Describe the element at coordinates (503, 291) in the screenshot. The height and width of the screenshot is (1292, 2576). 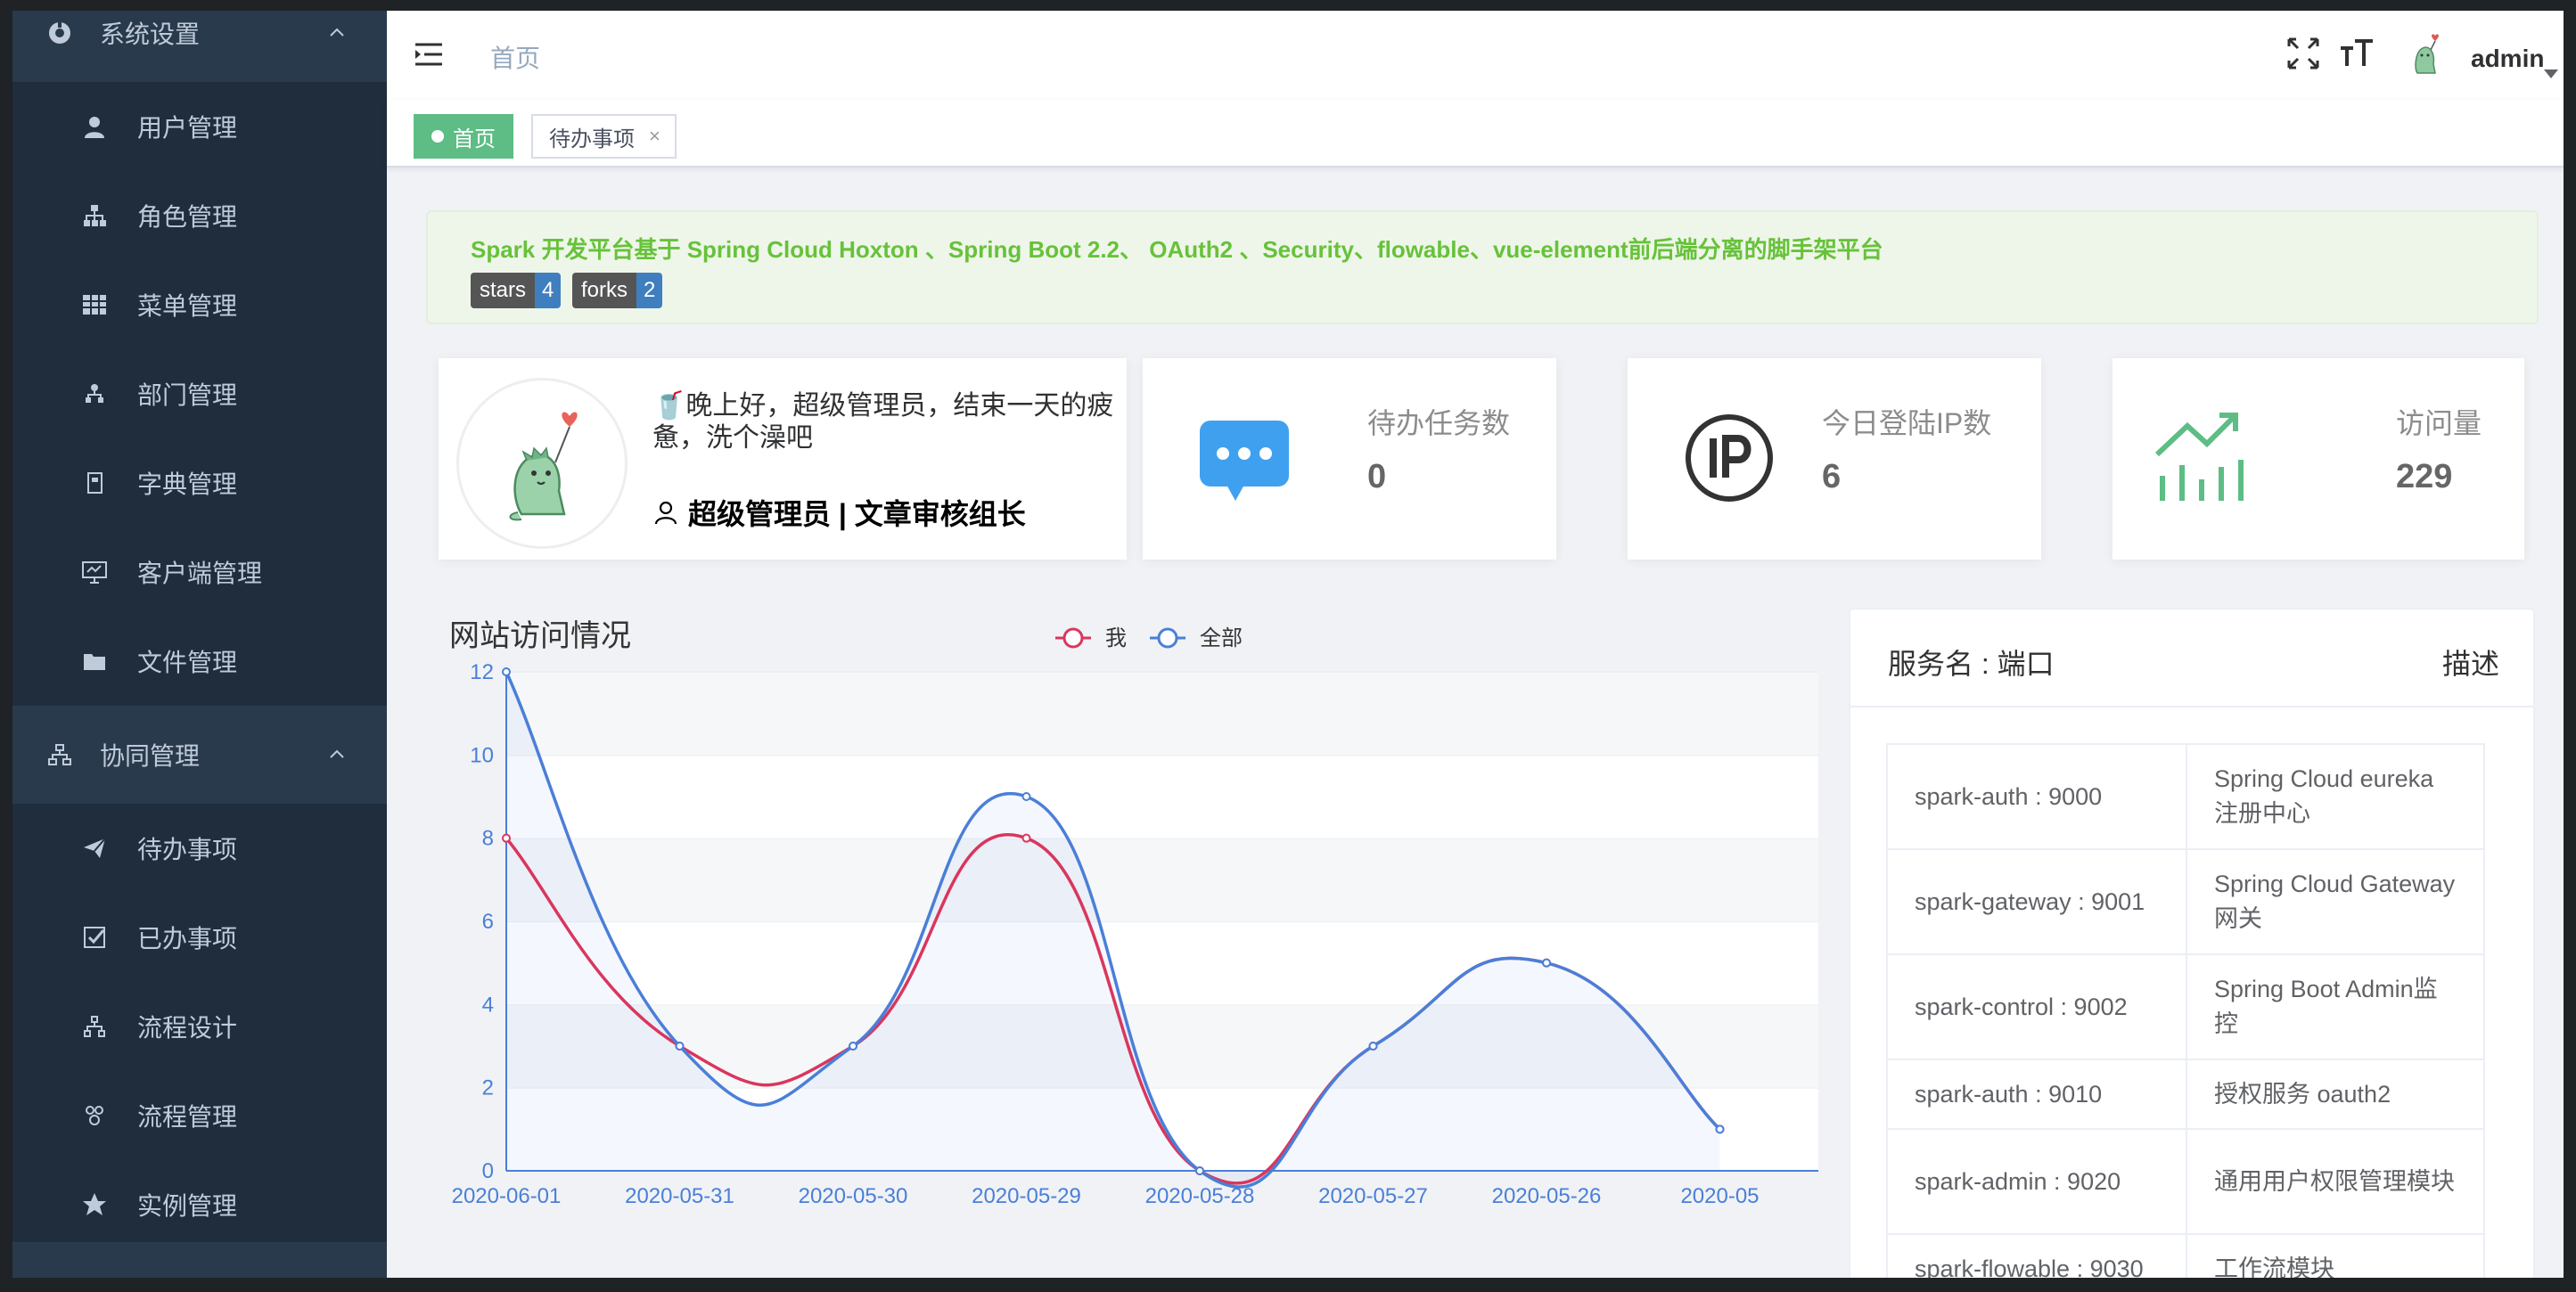
I see `stars-label: stars` at that location.